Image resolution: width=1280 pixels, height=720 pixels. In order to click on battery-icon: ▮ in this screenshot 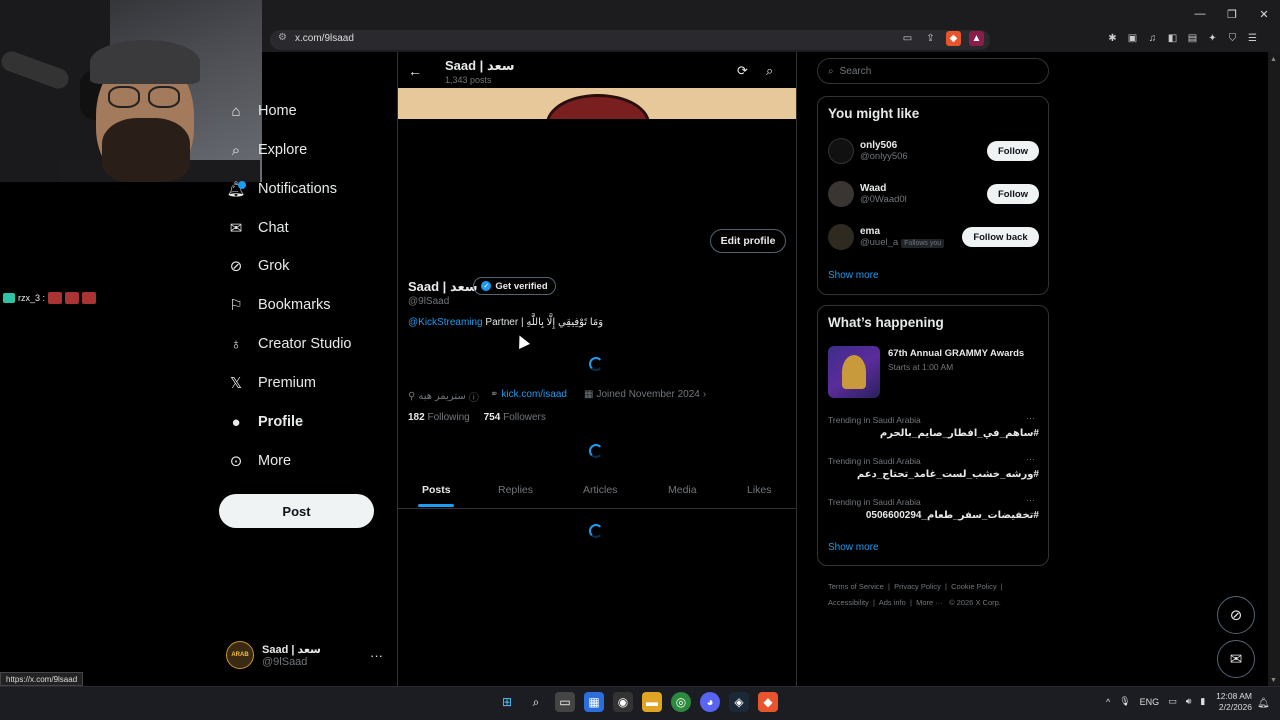, I will do `click(1202, 701)`.